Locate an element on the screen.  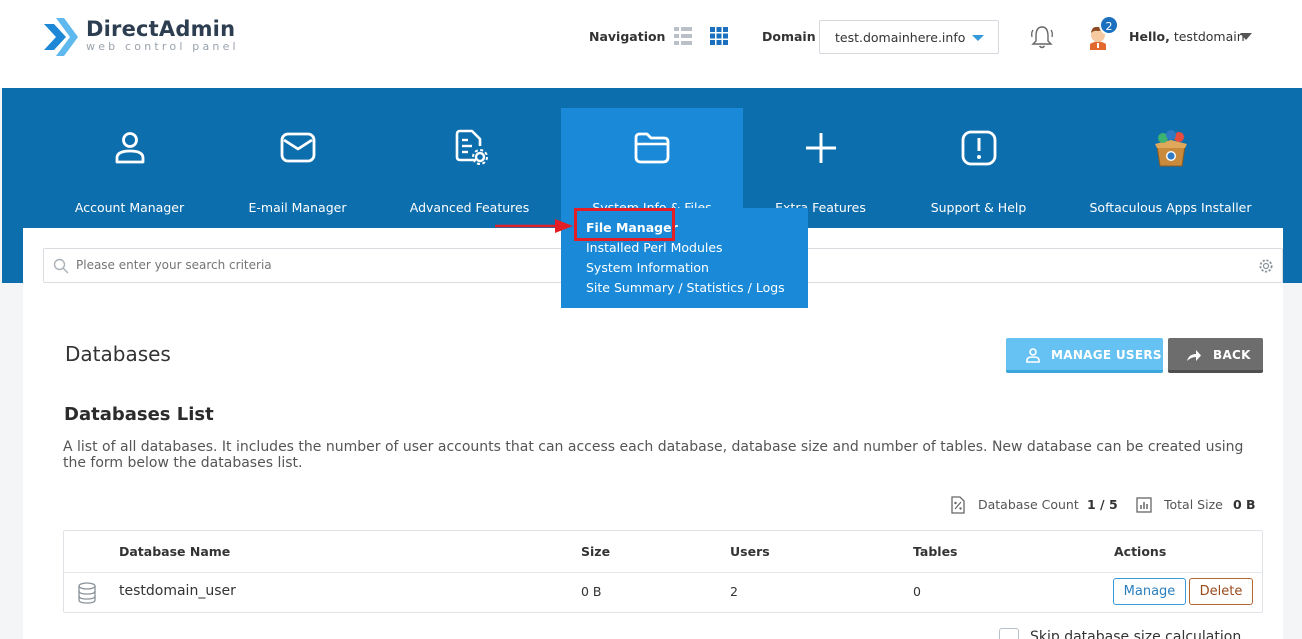
nav-extra-features: Extra Features is located at coordinates (820, 161).